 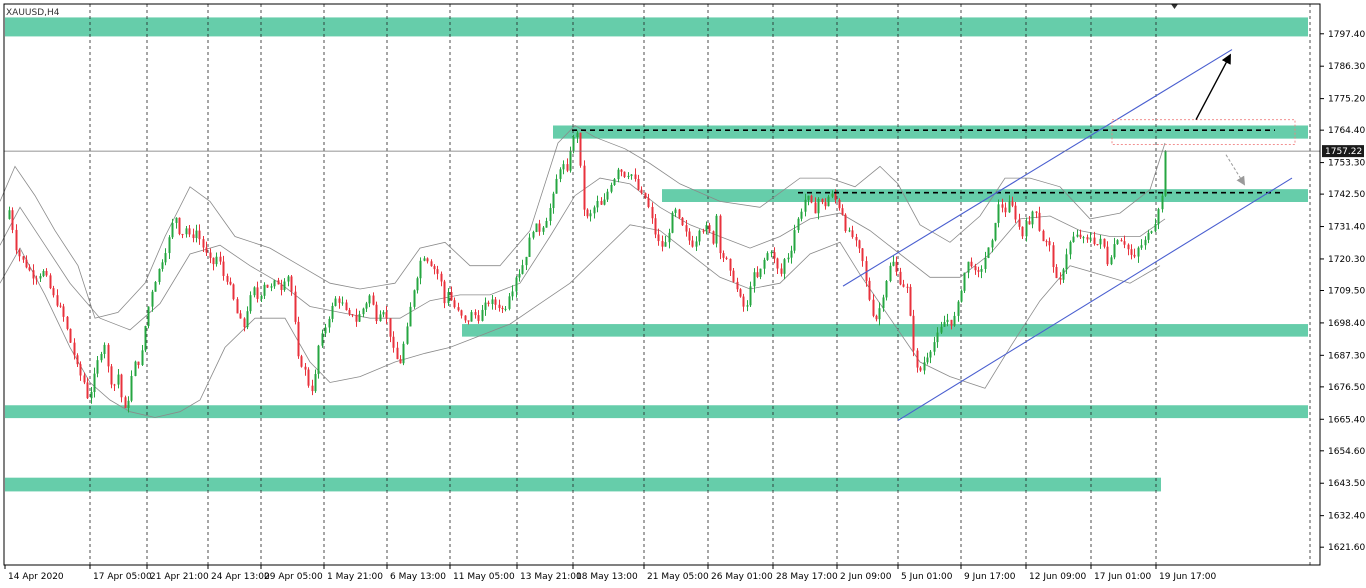 What do you see at coordinates (607, 577) in the screenshot?
I see `x-tick-label: 18 May 13:00` at bounding box center [607, 577].